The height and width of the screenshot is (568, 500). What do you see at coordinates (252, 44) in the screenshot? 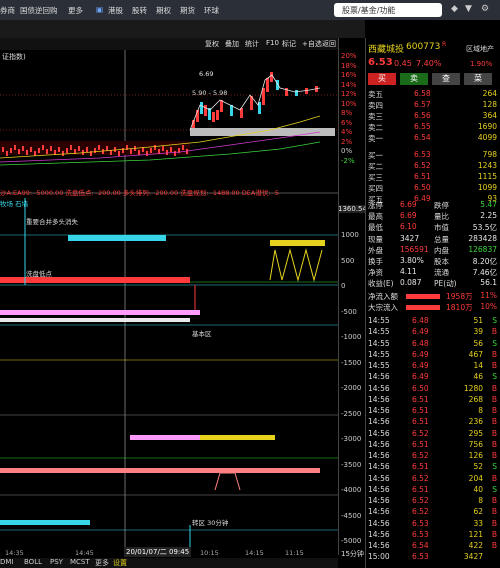
I see `stats-button: 统计` at bounding box center [252, 44].